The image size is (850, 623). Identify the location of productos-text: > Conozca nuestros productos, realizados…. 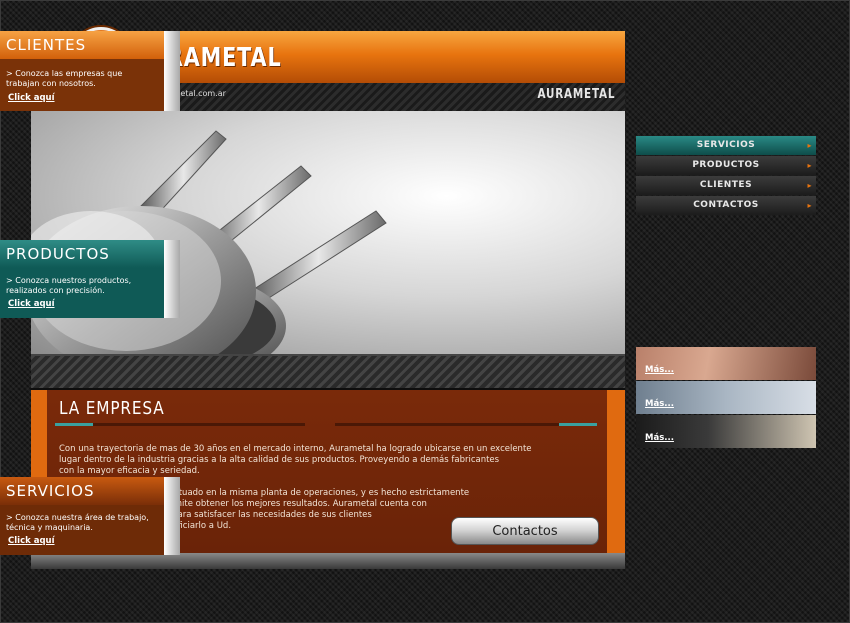
(69, 285).